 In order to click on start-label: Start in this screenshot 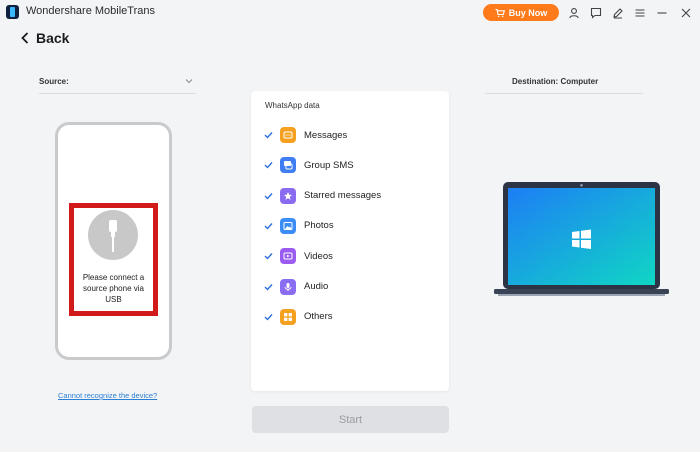, I will do `click(350, 419)`.